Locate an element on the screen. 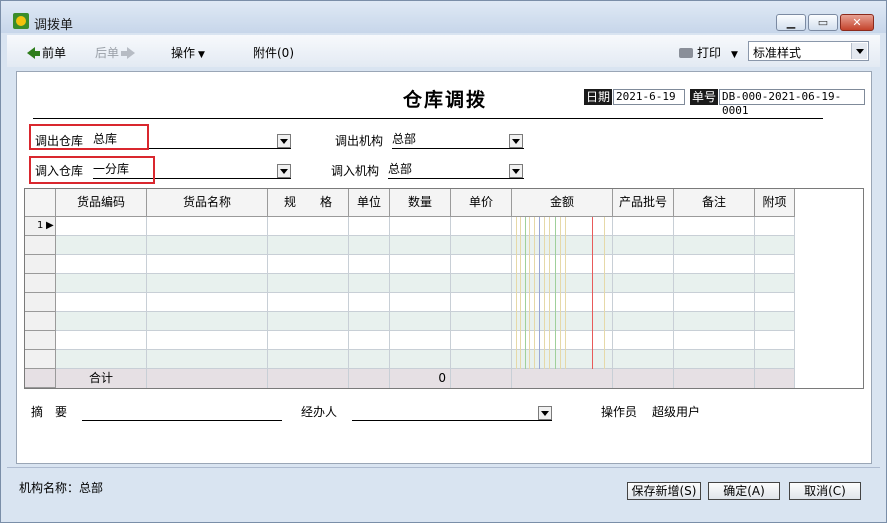 This screenshot has height=523, width=887. next-button: 后单 is located at coordinates (115, 52).